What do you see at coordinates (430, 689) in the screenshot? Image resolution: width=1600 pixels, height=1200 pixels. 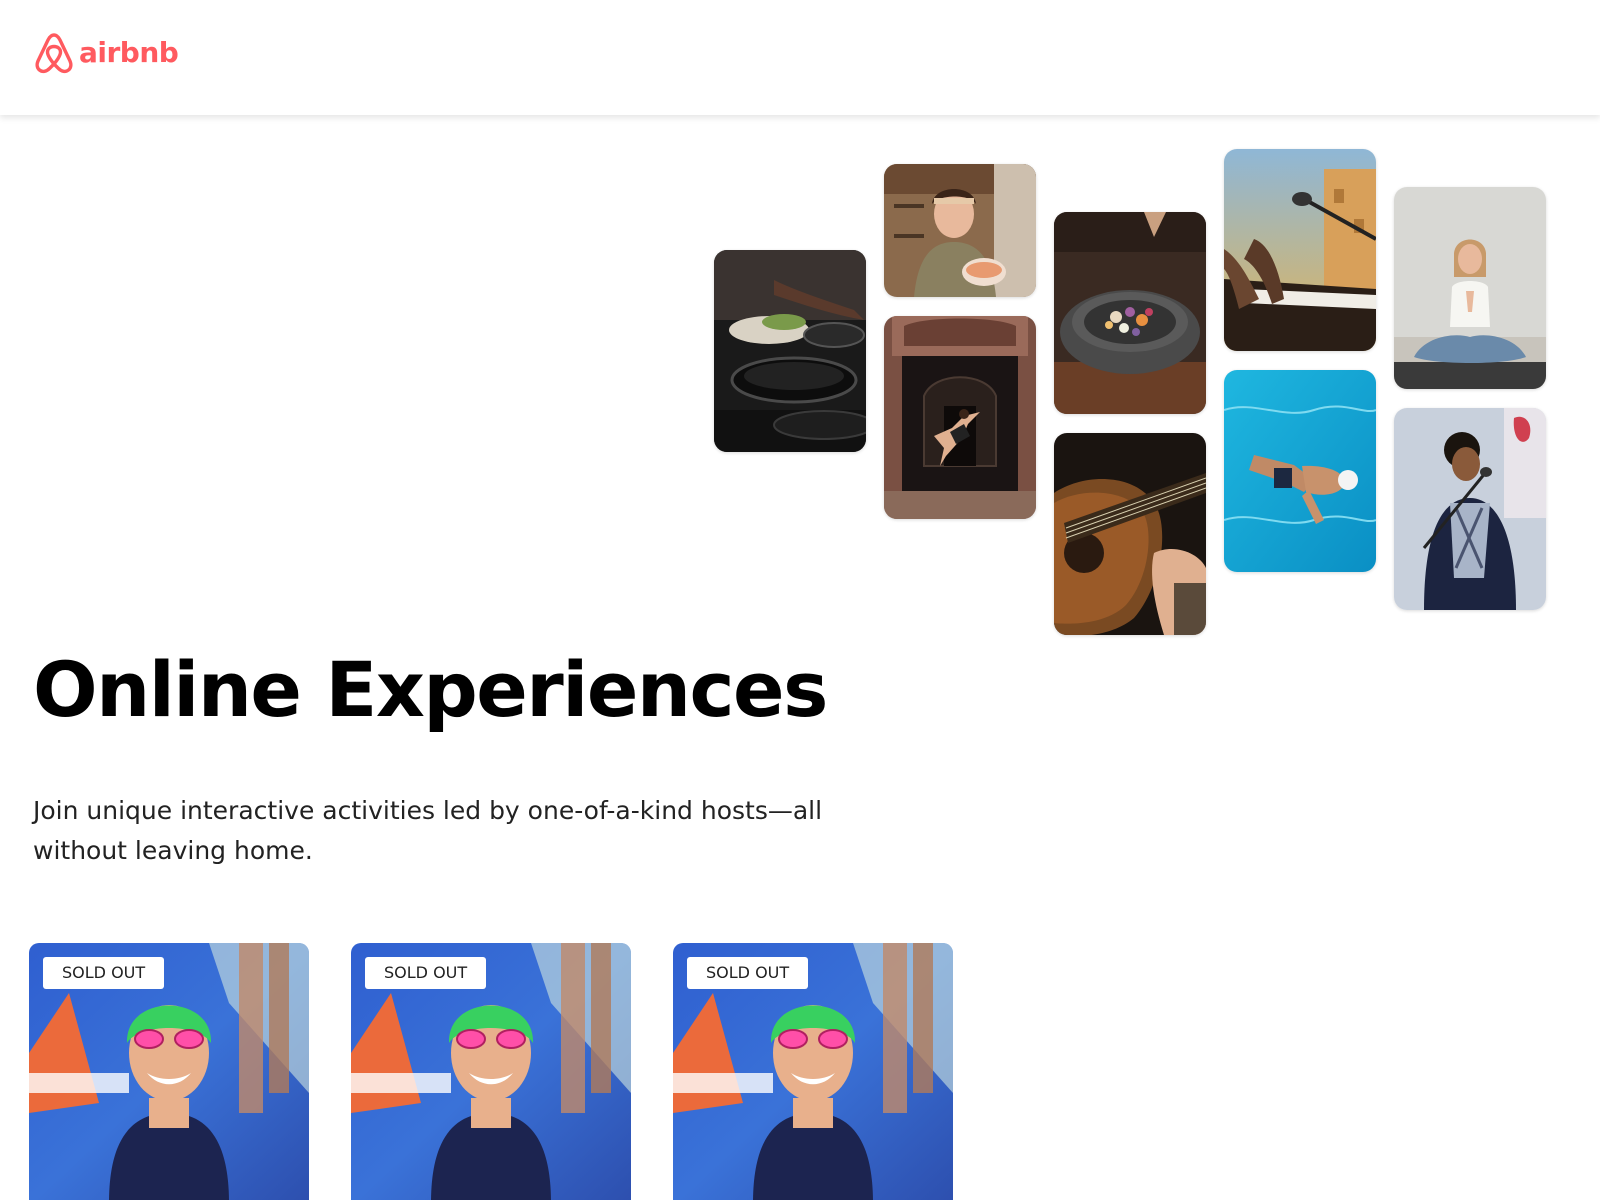 I see `page-title: Online Experiences` at bounding box center [430, 689].